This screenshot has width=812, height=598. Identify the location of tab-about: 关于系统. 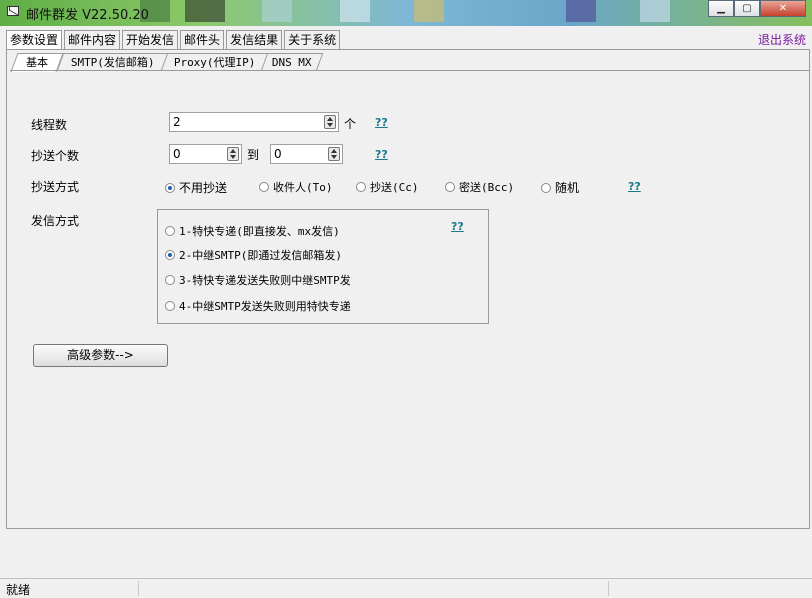
(312, 39).